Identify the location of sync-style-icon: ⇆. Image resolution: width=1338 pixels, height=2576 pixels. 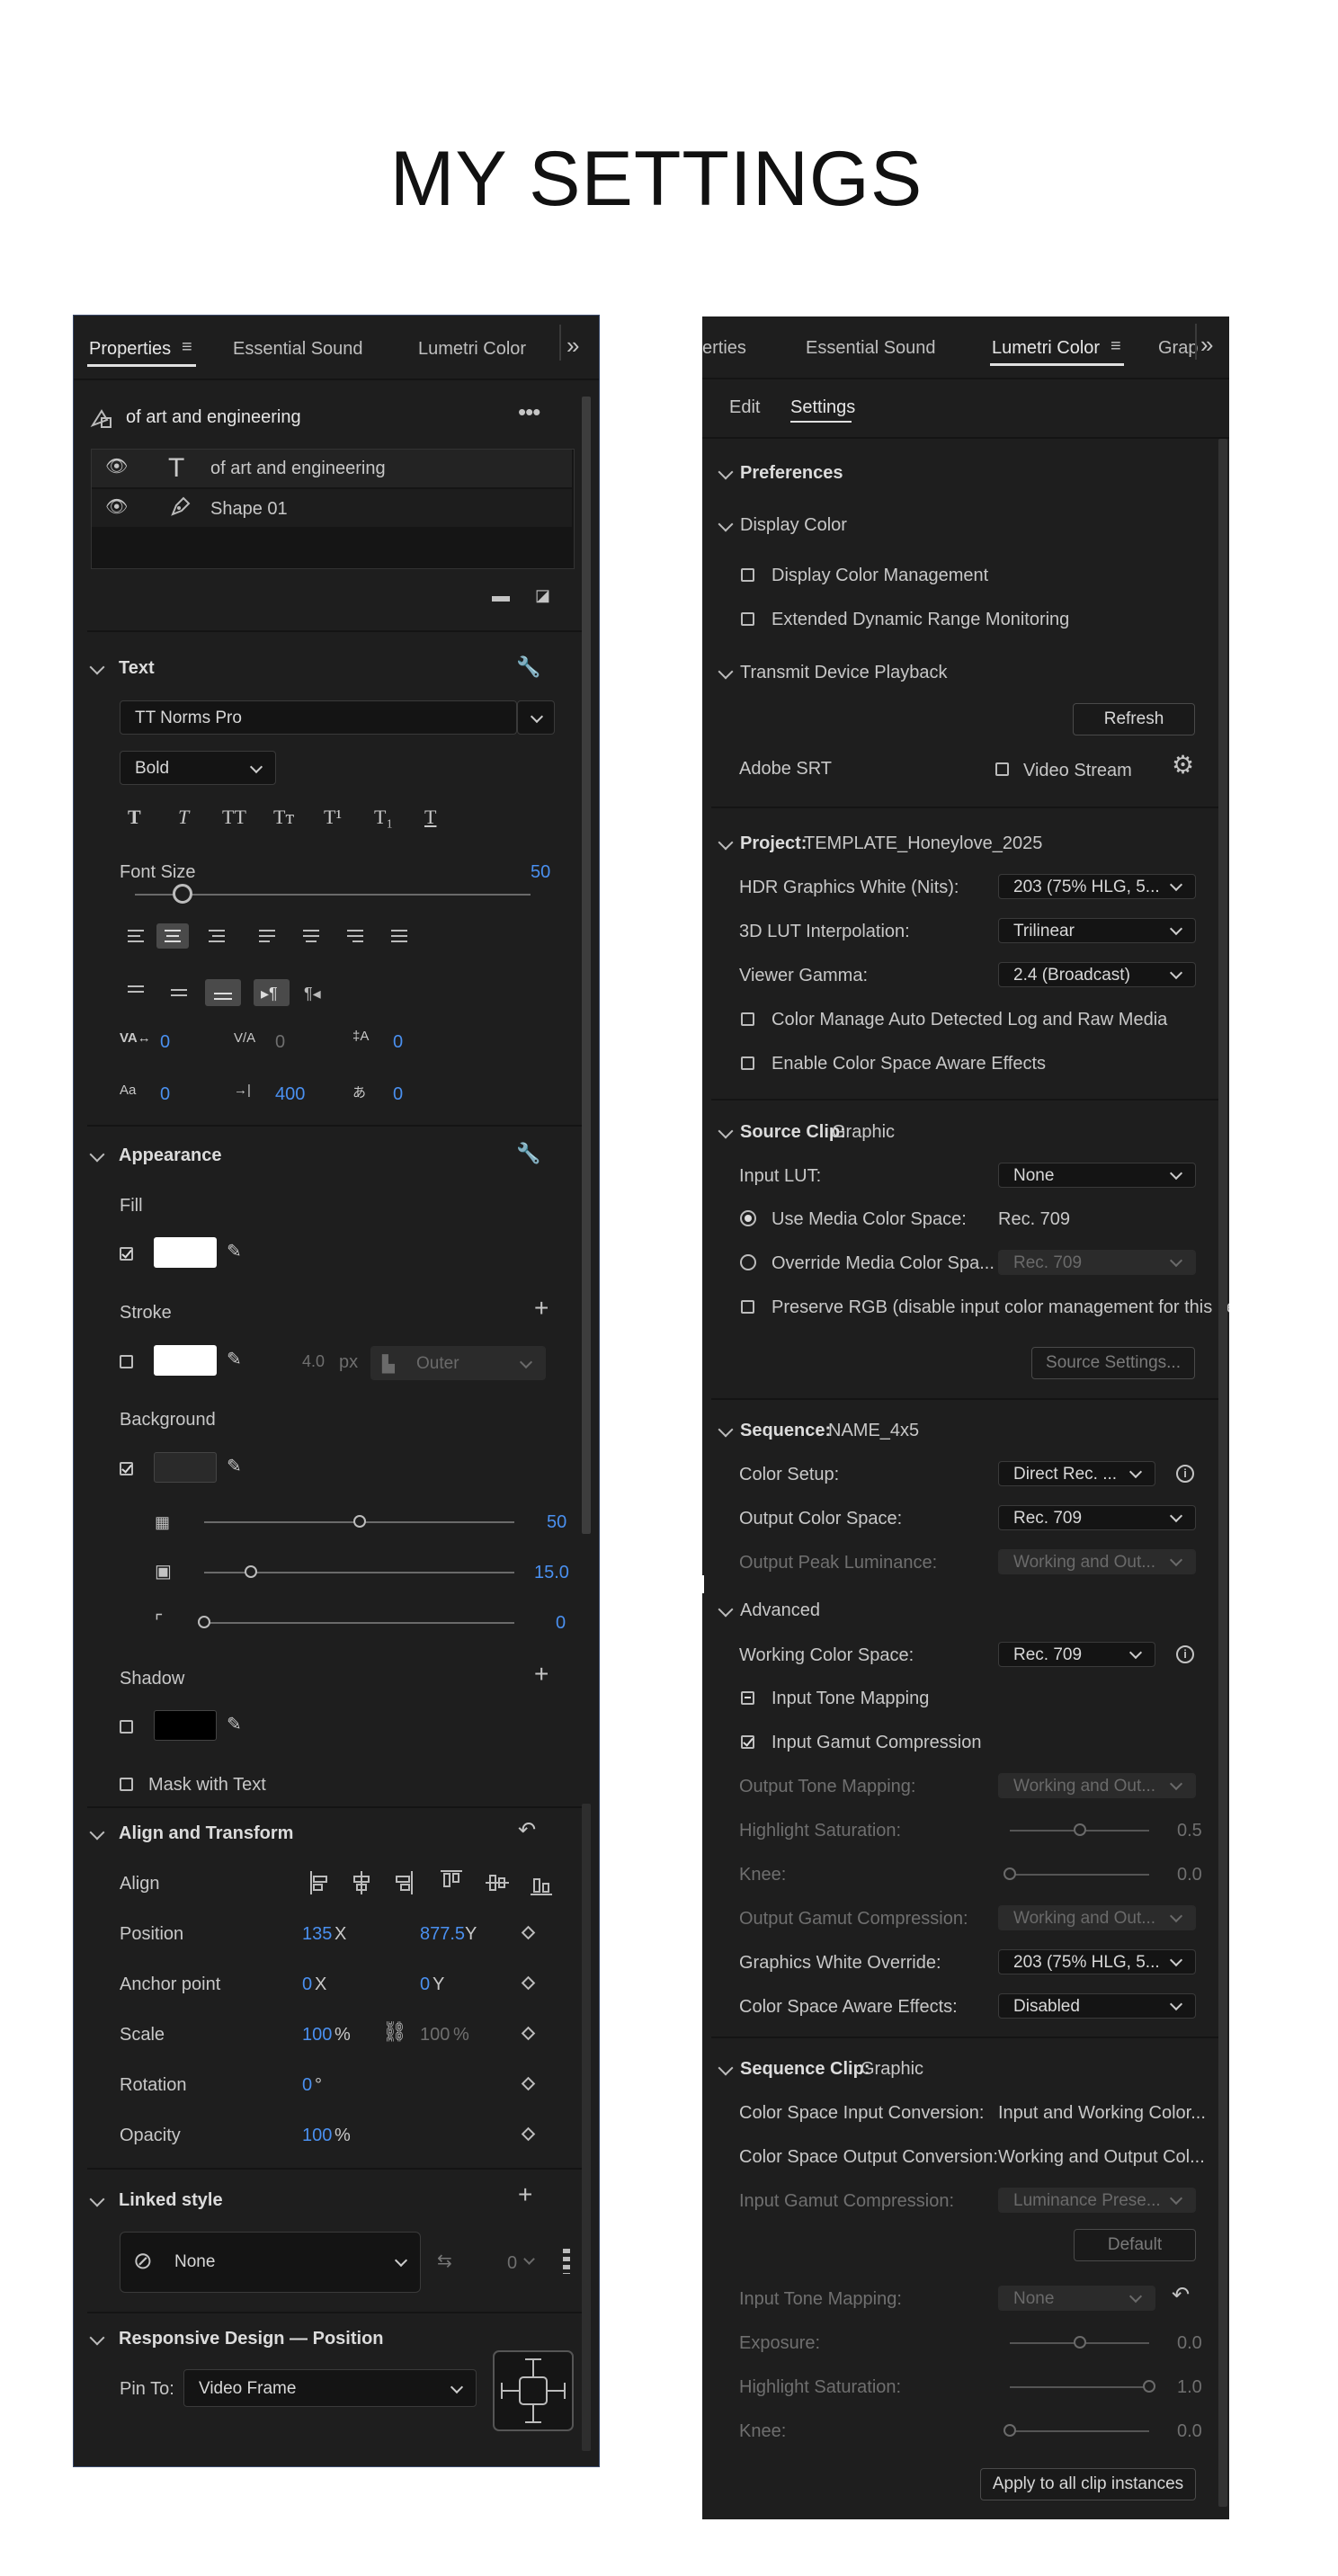
(444, 2261).